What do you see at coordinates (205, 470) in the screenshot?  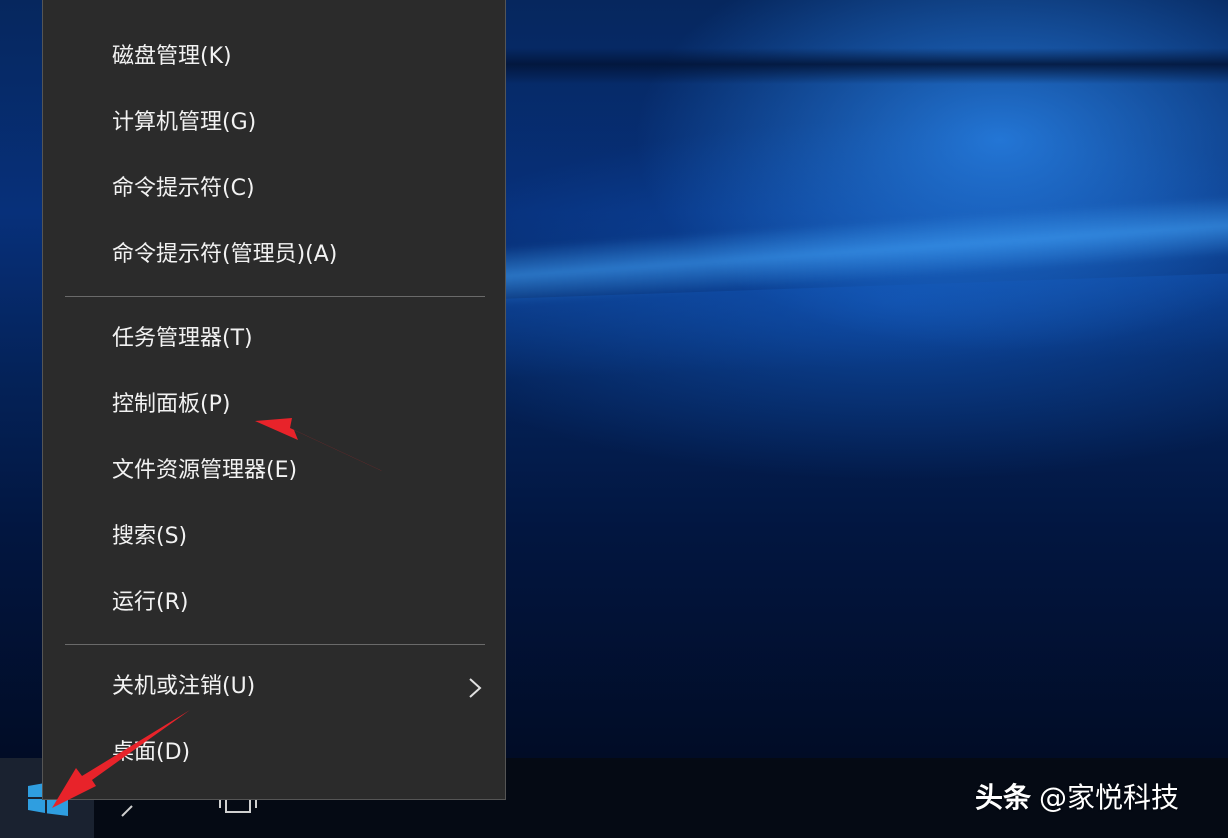 I see `menu-item-label: 文件资源管理器(E)` at bounding box center [205, 470].